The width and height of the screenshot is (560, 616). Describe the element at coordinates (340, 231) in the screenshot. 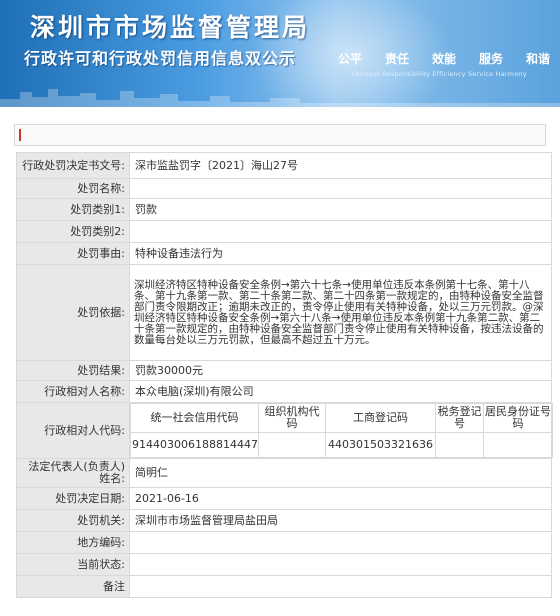

I see `category2-value` at that location.